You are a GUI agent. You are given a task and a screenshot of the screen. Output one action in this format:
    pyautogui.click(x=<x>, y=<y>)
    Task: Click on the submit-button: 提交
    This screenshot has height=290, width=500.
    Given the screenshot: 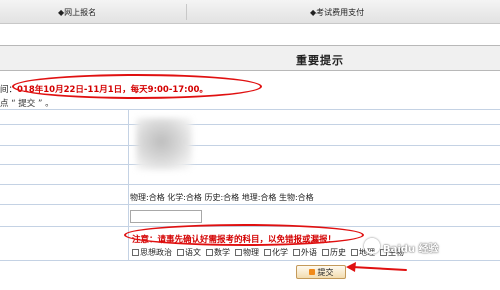 What is the action you would take?
    pyautogui.click(x=321, y=272)
    